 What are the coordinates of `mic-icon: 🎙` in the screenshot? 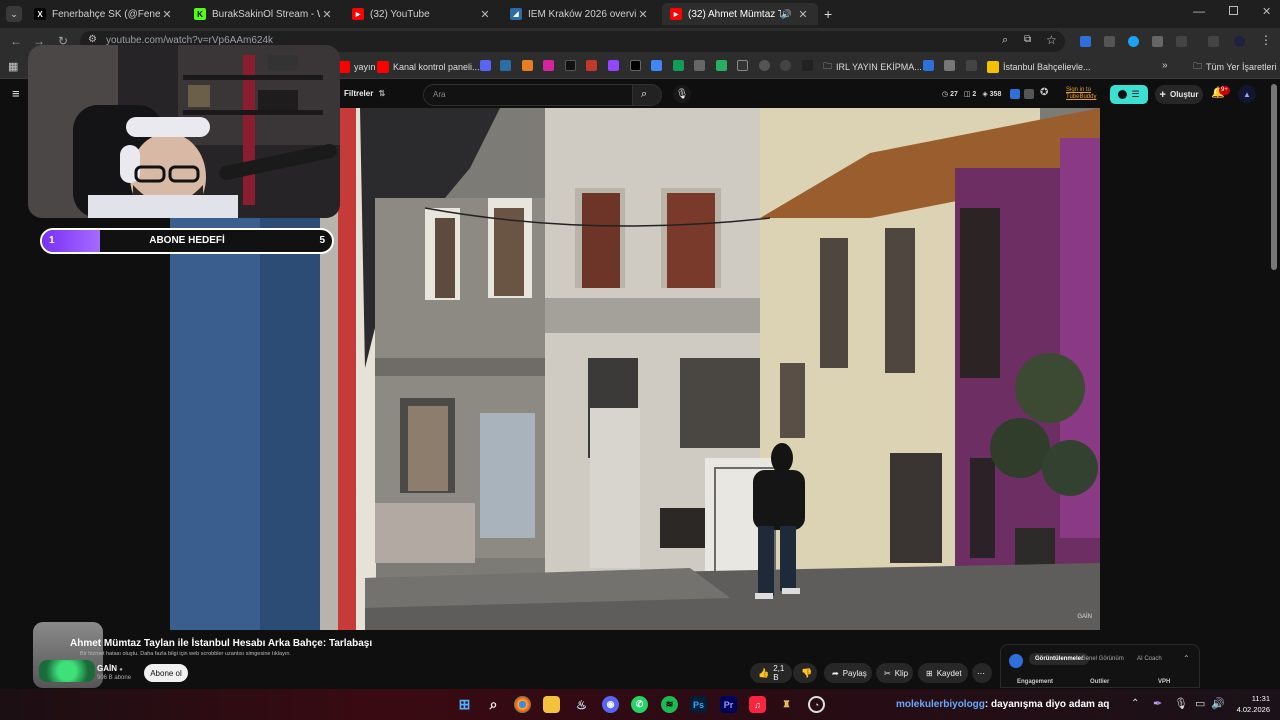 It's located at (682, 94).